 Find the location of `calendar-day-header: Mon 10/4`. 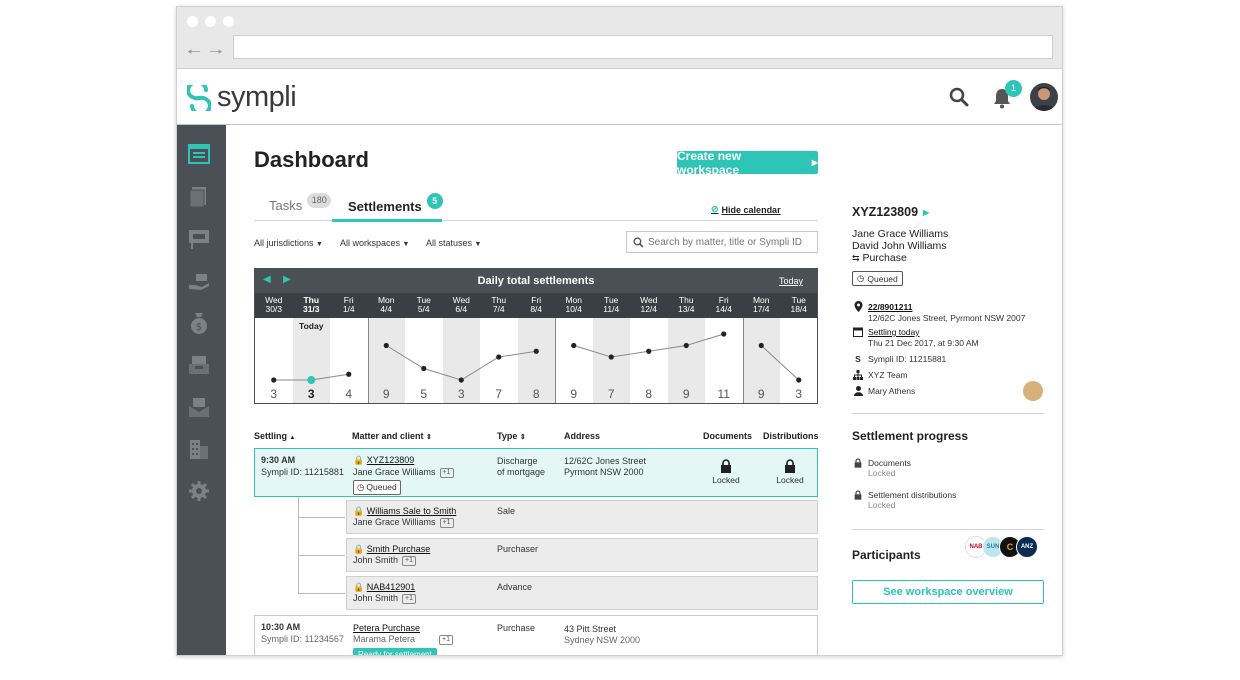

calendar-day-header: Mon 10/4 is located at coordinates (574, 305).